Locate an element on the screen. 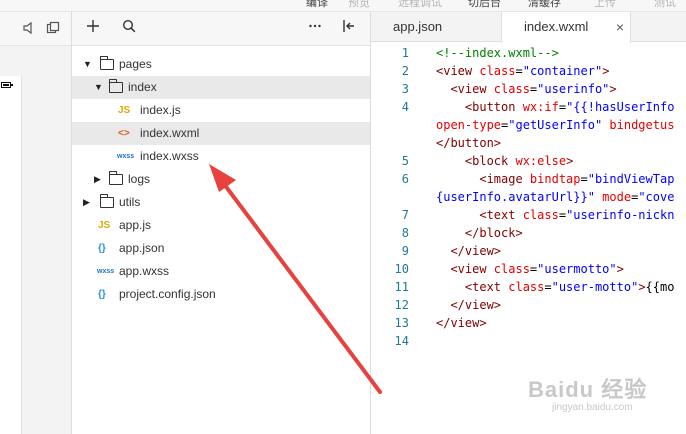  test-button: 测试 is located at coordinates (665, 5).